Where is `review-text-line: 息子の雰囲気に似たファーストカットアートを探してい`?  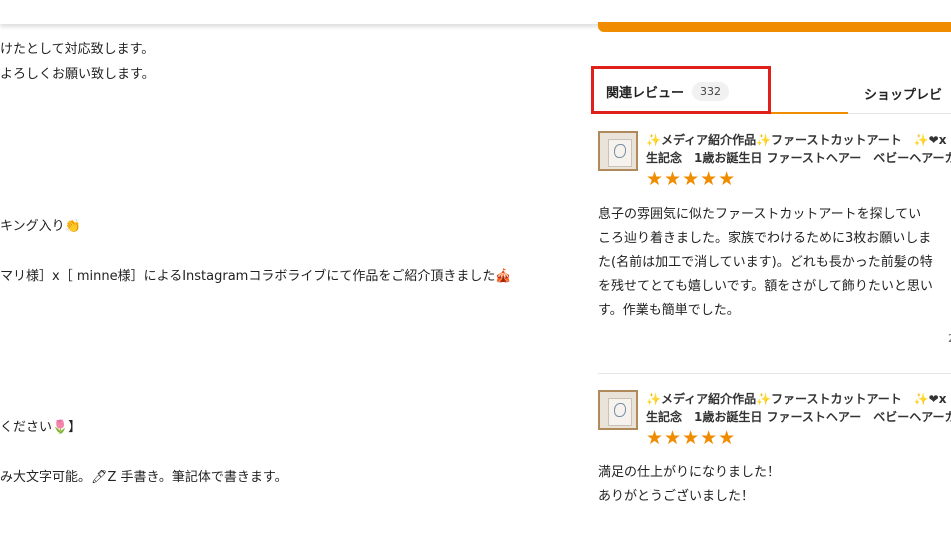
review-text-line: 息子の雰囲気に似たファーストカットアートを探してい is located at coordinates (760, 214).